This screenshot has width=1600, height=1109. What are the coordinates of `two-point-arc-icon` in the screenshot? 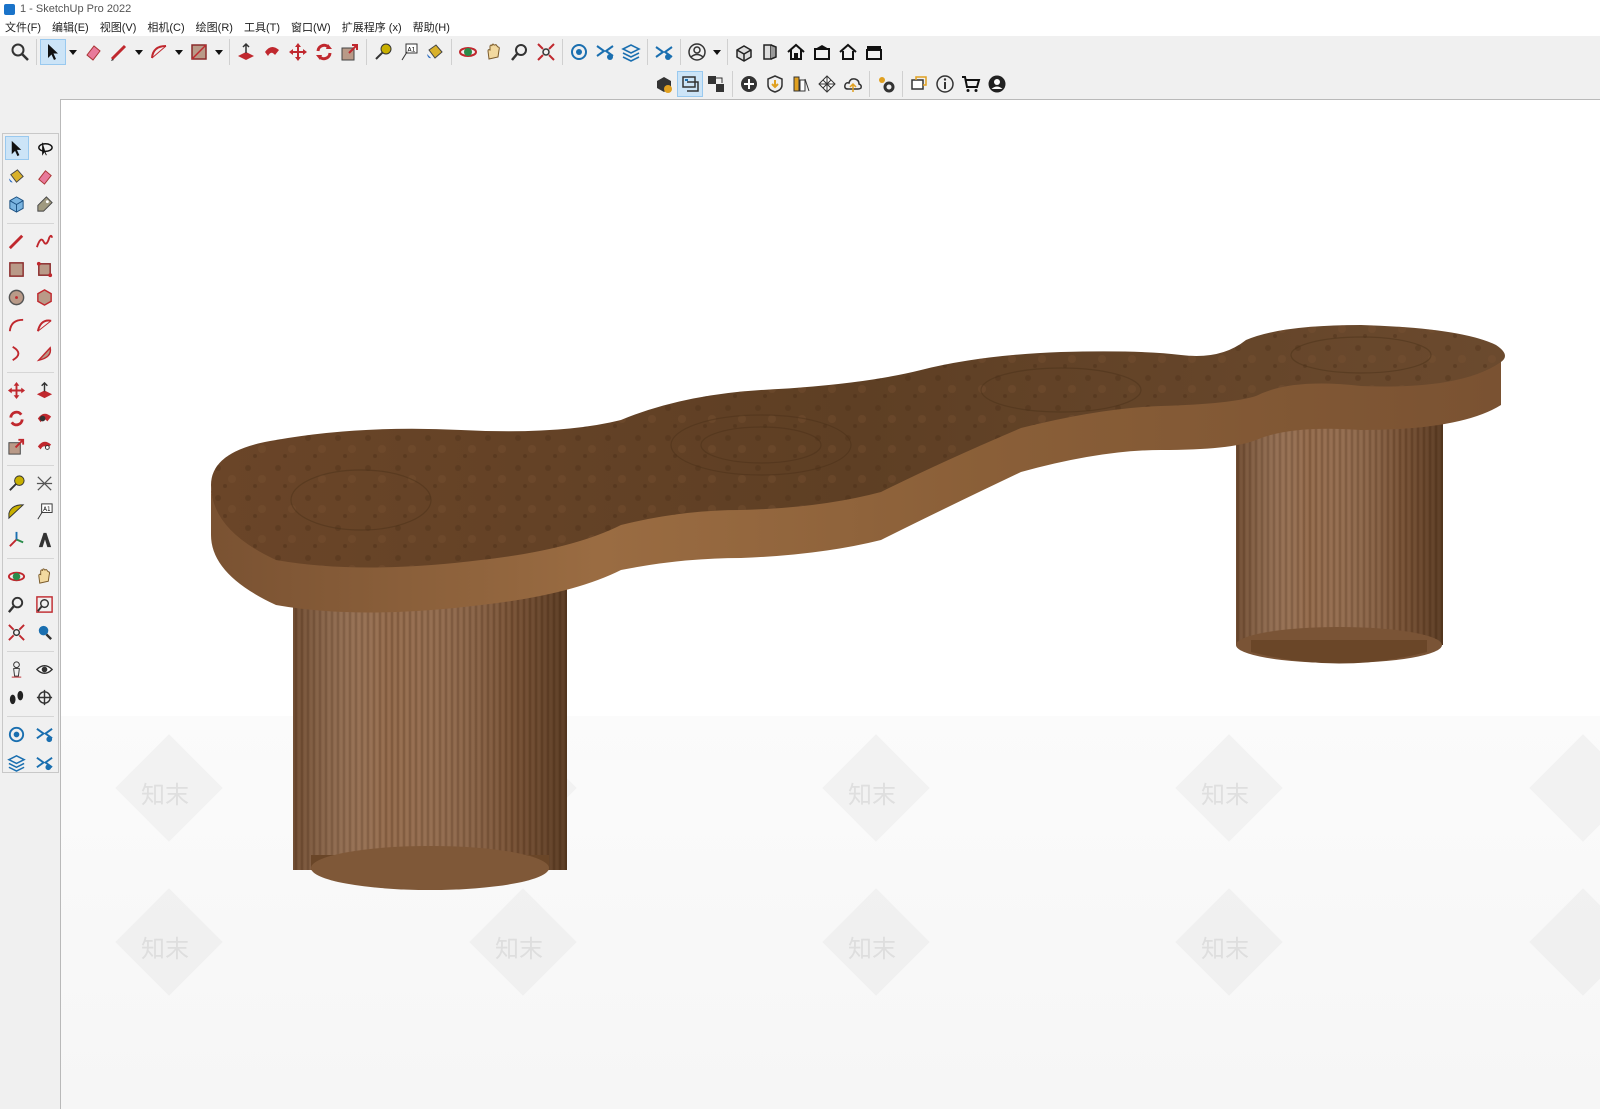 It's located at (44, 325).